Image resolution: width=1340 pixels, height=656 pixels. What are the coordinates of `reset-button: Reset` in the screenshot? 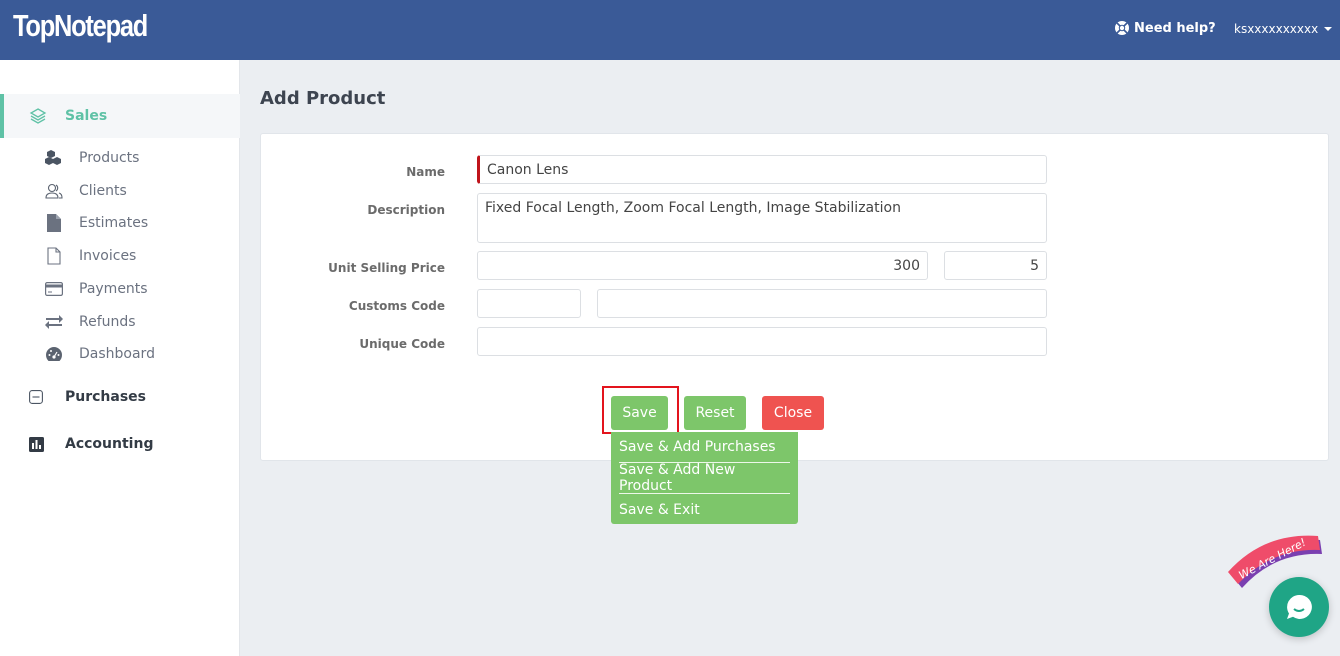 It's located at (715, 413).